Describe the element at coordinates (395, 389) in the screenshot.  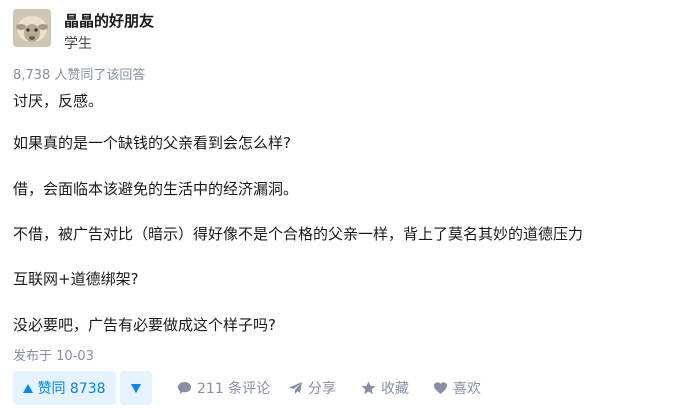
I see `collect-label: 收藏` at that location.